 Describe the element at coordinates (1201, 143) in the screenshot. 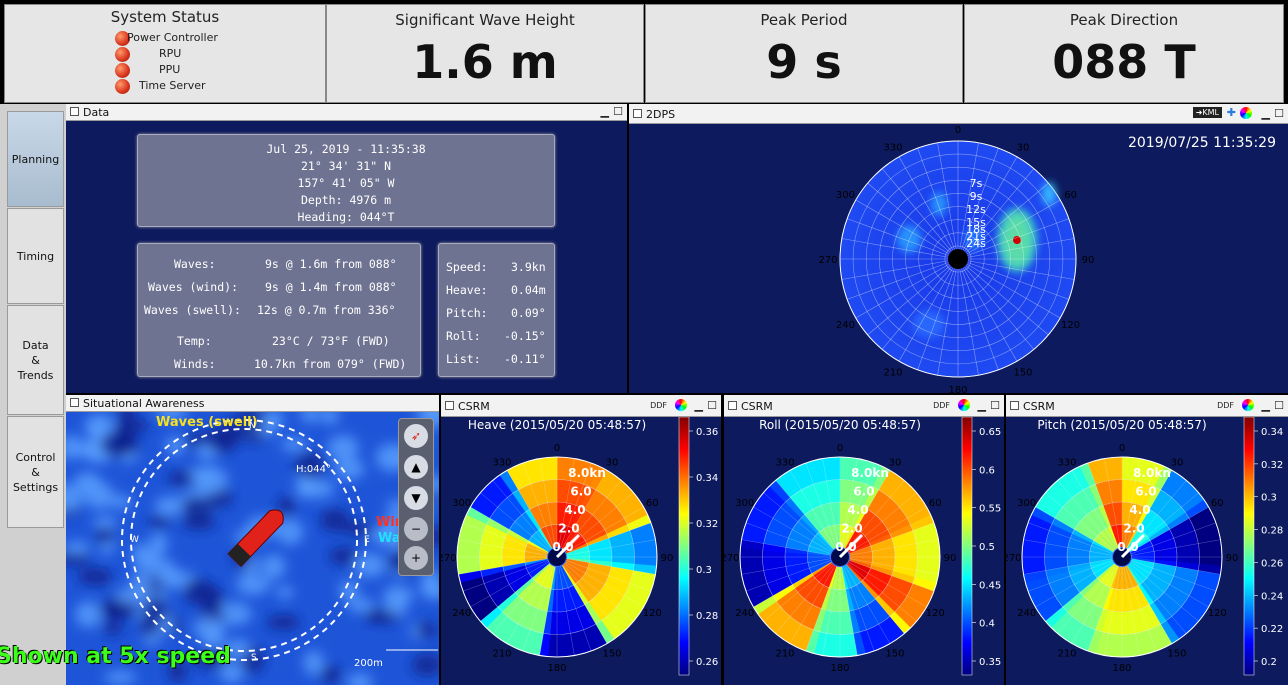

I see `dps-timestamp: 2019/07/25 11:35:29` at that location.